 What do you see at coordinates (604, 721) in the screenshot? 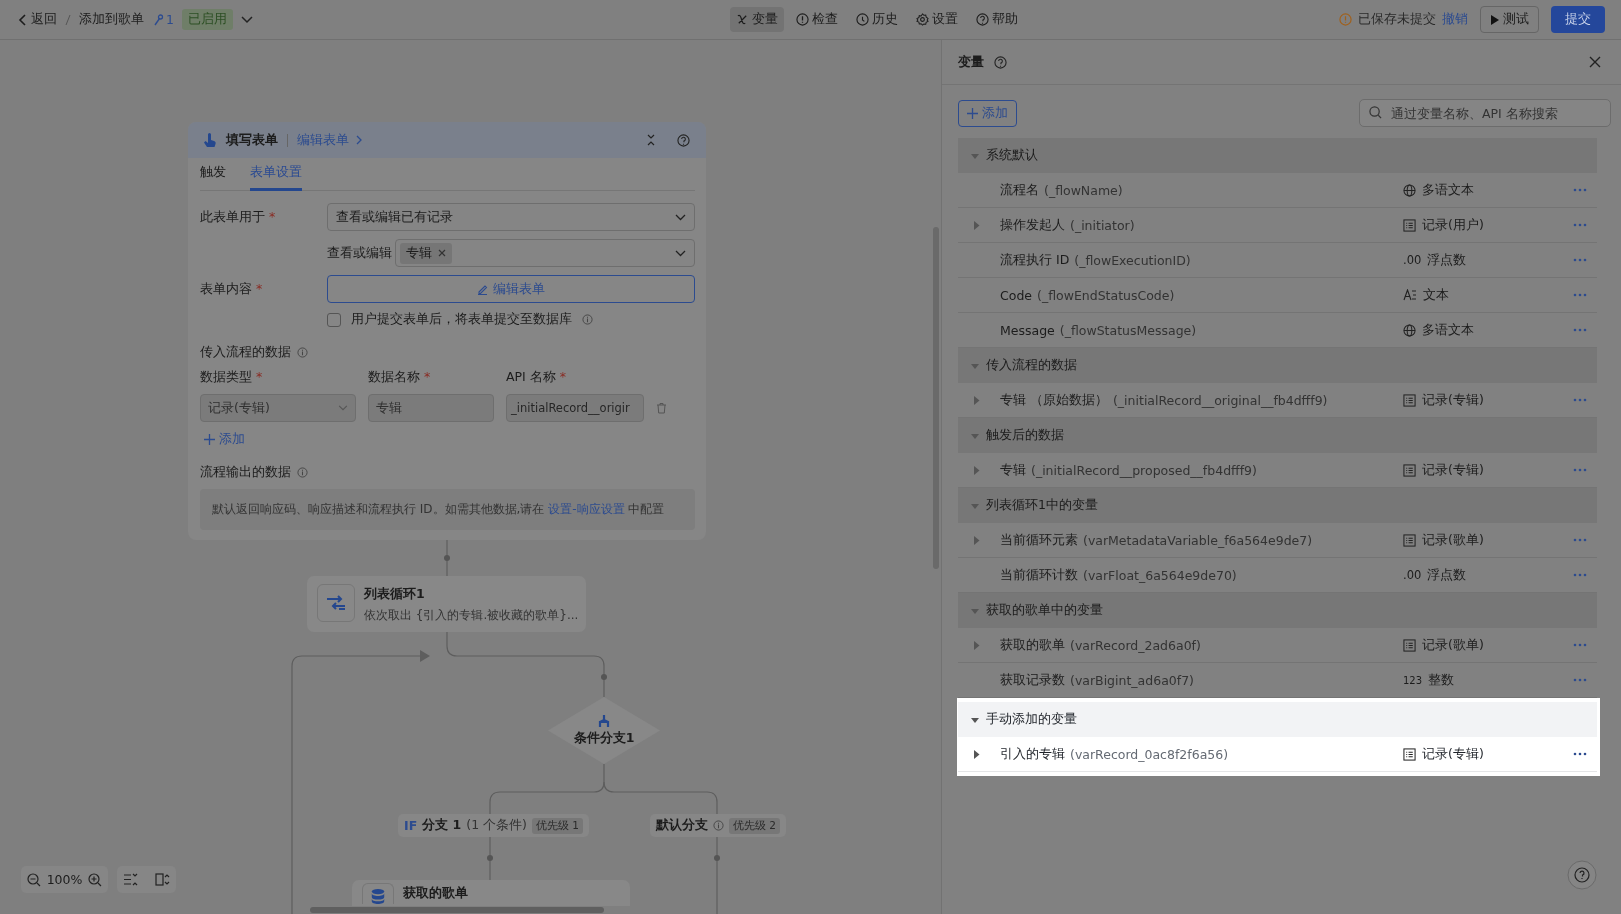
I see `branch-icon` at bounding box center [604, 721].